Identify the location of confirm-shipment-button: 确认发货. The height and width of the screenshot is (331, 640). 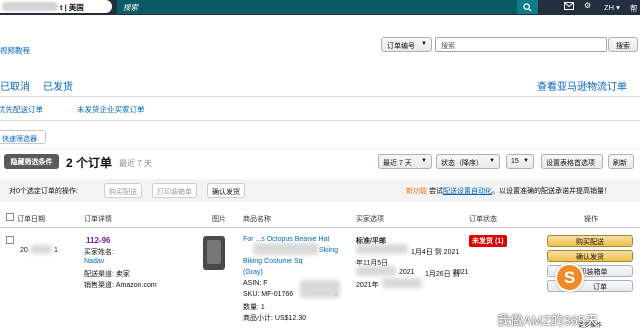
(590, 256).